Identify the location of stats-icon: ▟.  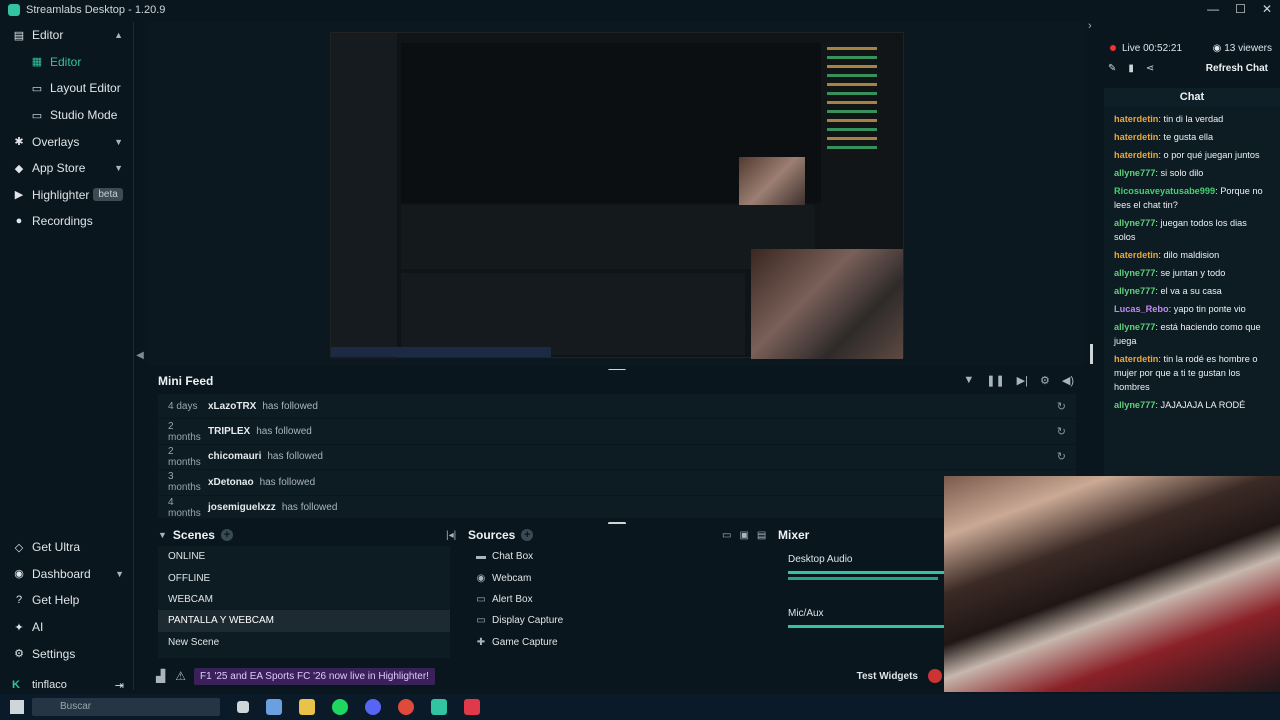
(160, 676).